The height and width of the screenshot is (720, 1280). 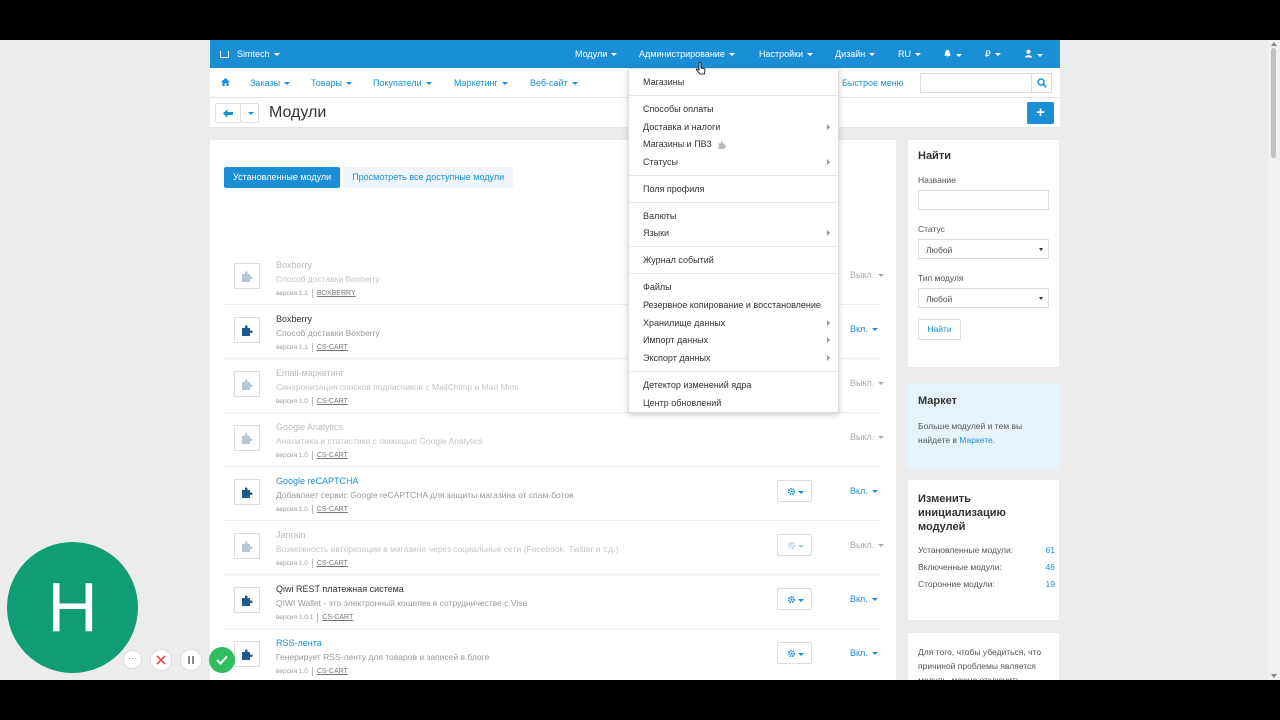 I want to click on stat-value: 19, so click(x=1050, y=584).